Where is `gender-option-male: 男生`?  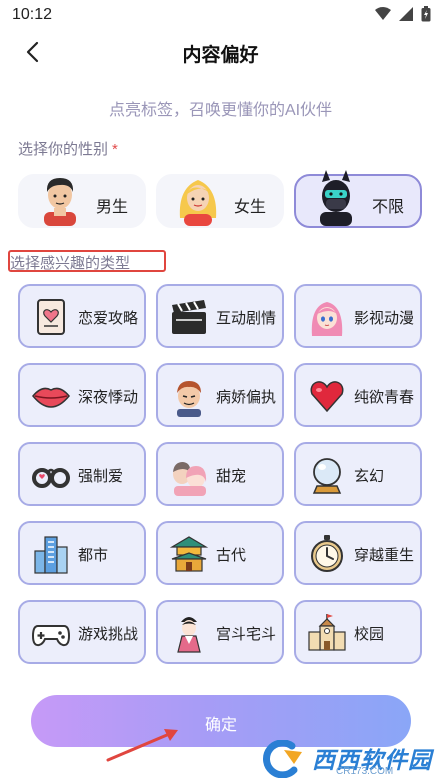 gender-option-male: 男生 is located at coordinates (82, 201).